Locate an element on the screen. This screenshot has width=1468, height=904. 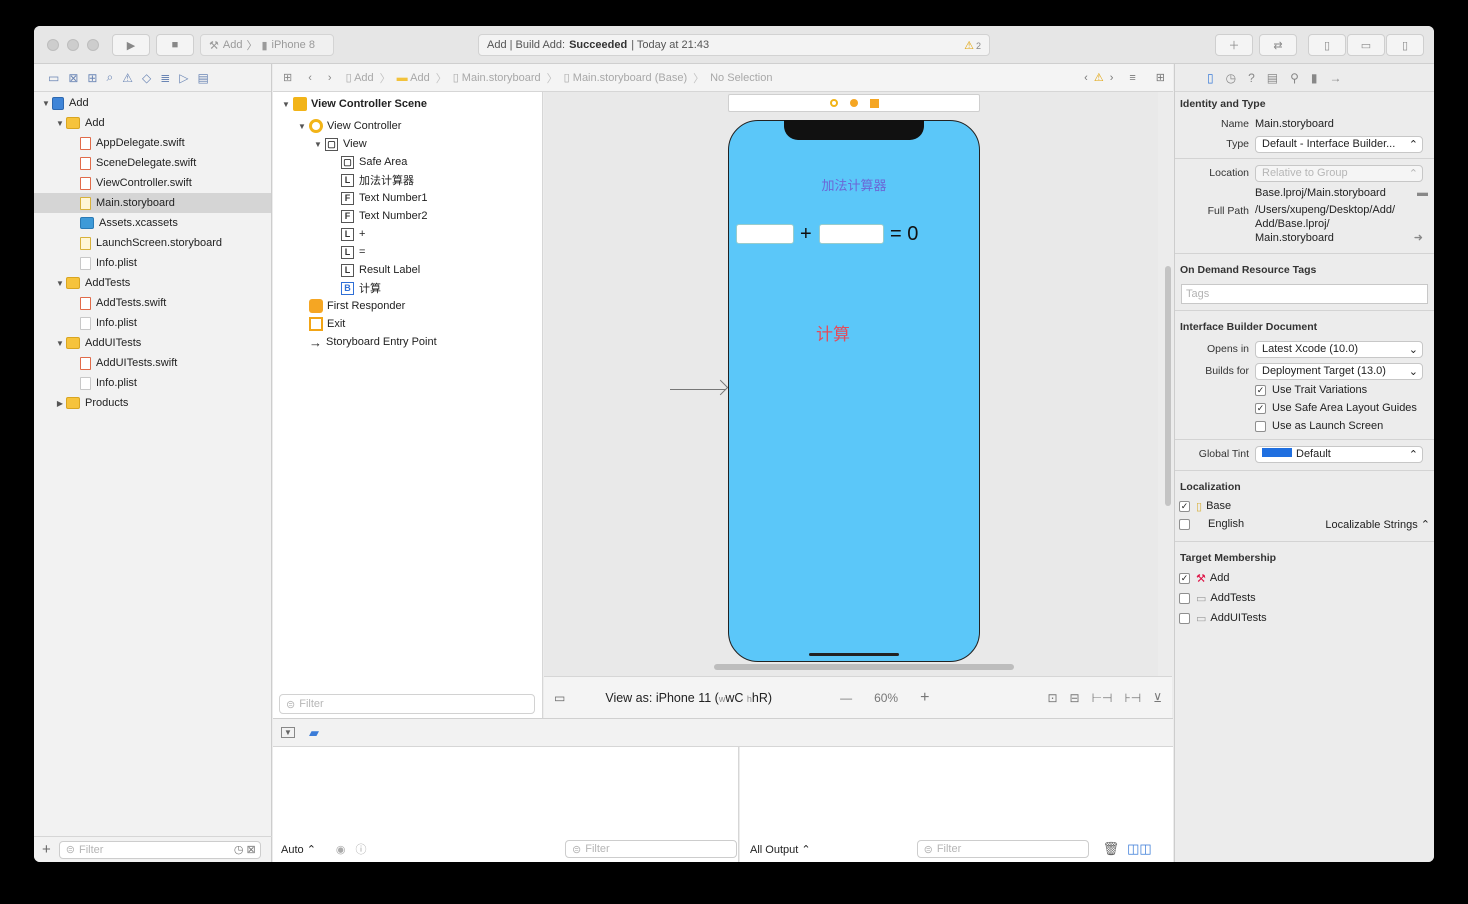
file-tree-item: Assets.xcassets is located at coordinates (152, 223).